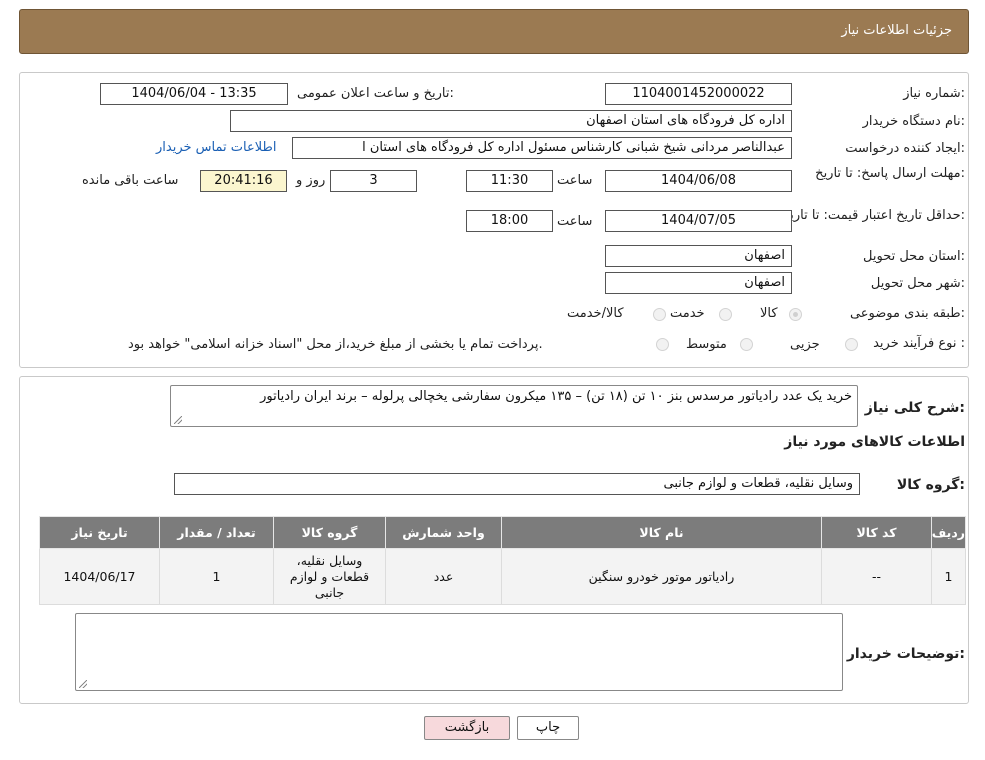  What do you see at coordinates (907, 313) in the screenshot?
I see `category-label: طبقه بندی موضوعی:` at bounding box center [907, 313].